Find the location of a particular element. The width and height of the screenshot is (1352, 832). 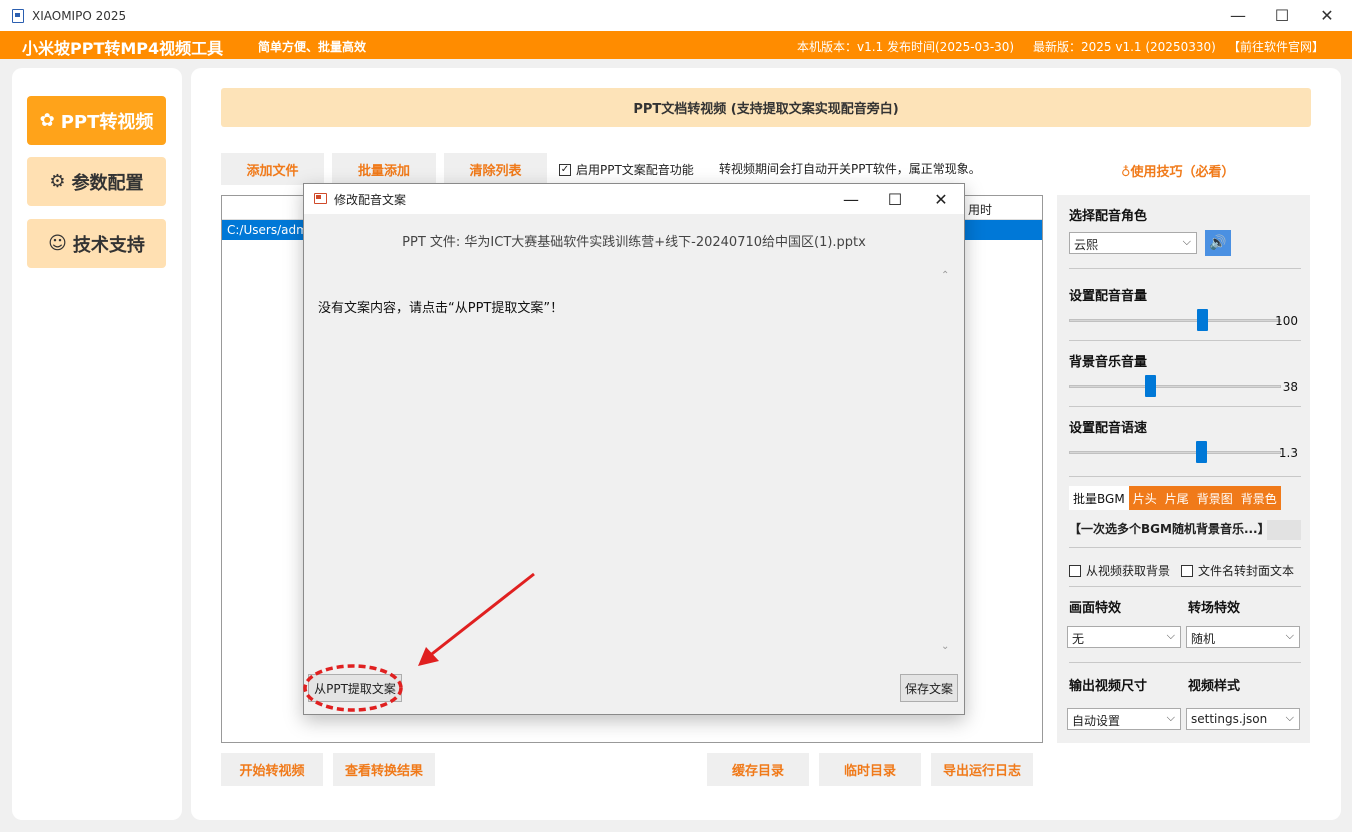

tab-outro: 片尾 is located at coordinates (1176, 498).